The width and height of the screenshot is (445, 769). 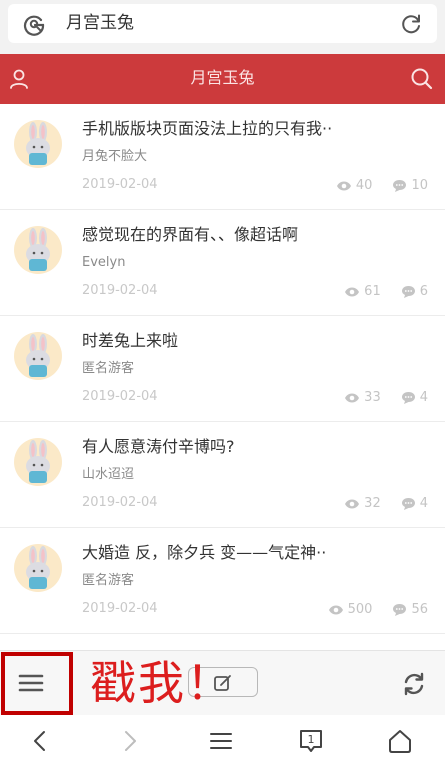 I want to click on home-icon, so click(x=400, y=741).